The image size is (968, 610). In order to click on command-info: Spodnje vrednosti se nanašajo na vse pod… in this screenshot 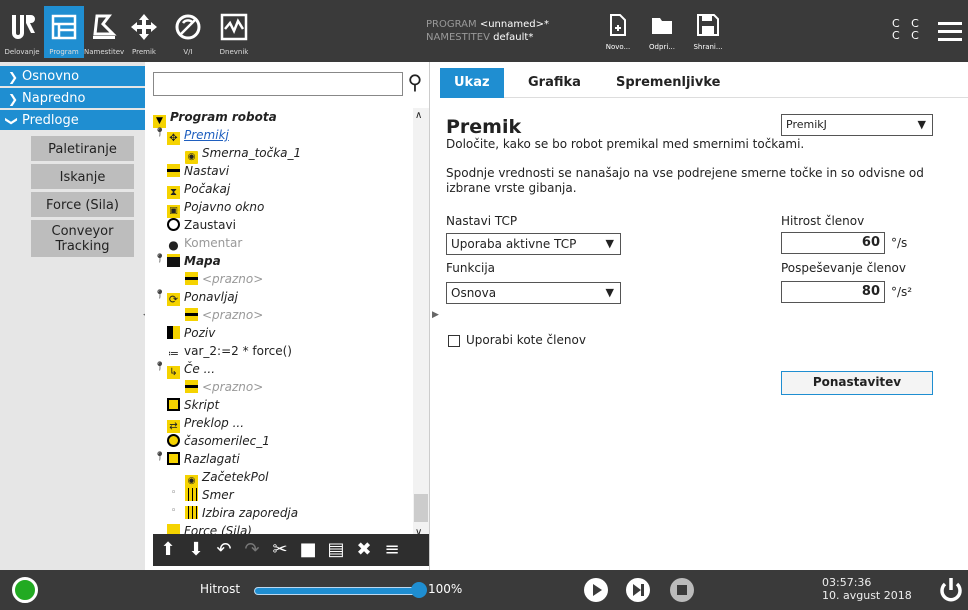, I will do `click(685, 180)`.